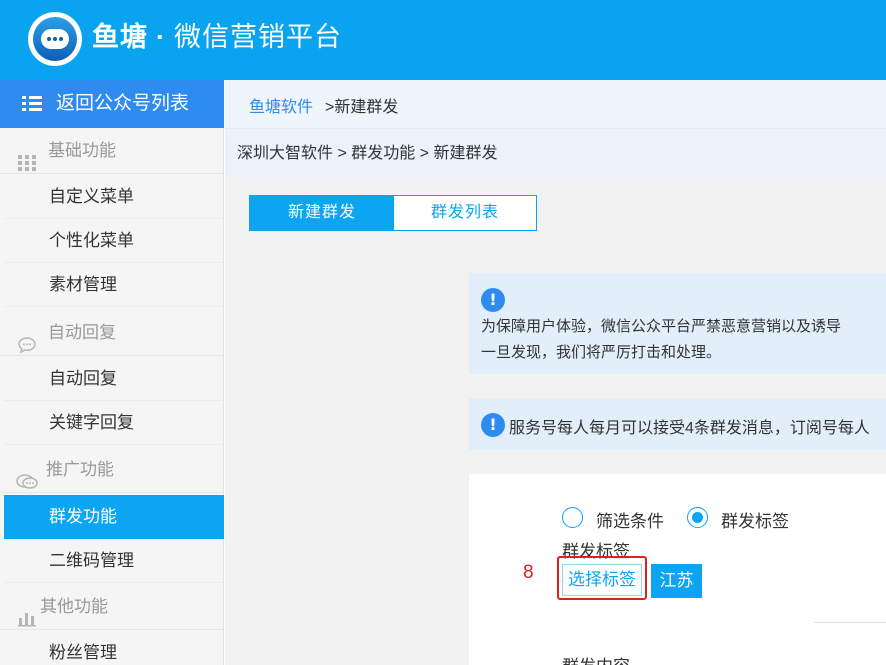 This screenshot has height=665, width=886. Describe the element at coordinates (528, 572) in the screenshot. I see `step-annotation: 8` at that location.